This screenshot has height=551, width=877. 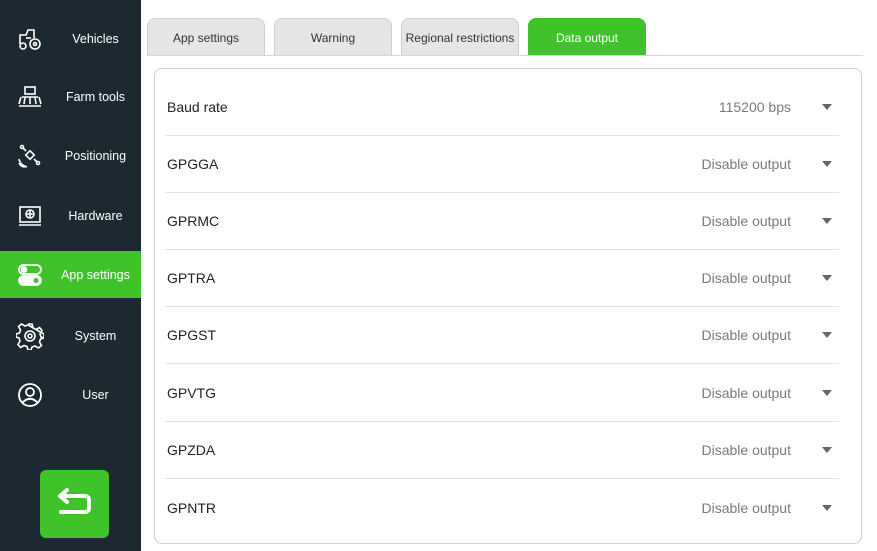 I want to click on setting-row-gpvtg: GPVTG Disable output, so click(x=502, y=393).